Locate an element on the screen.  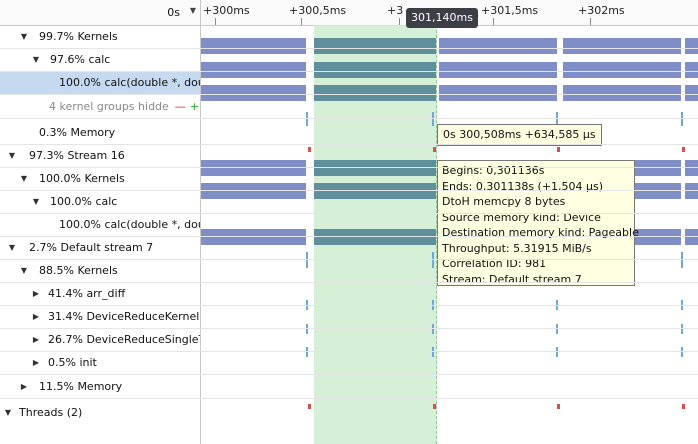
tree-row-label: 31.4% DeviceReduceKernel is located at coordinates (124, 316).